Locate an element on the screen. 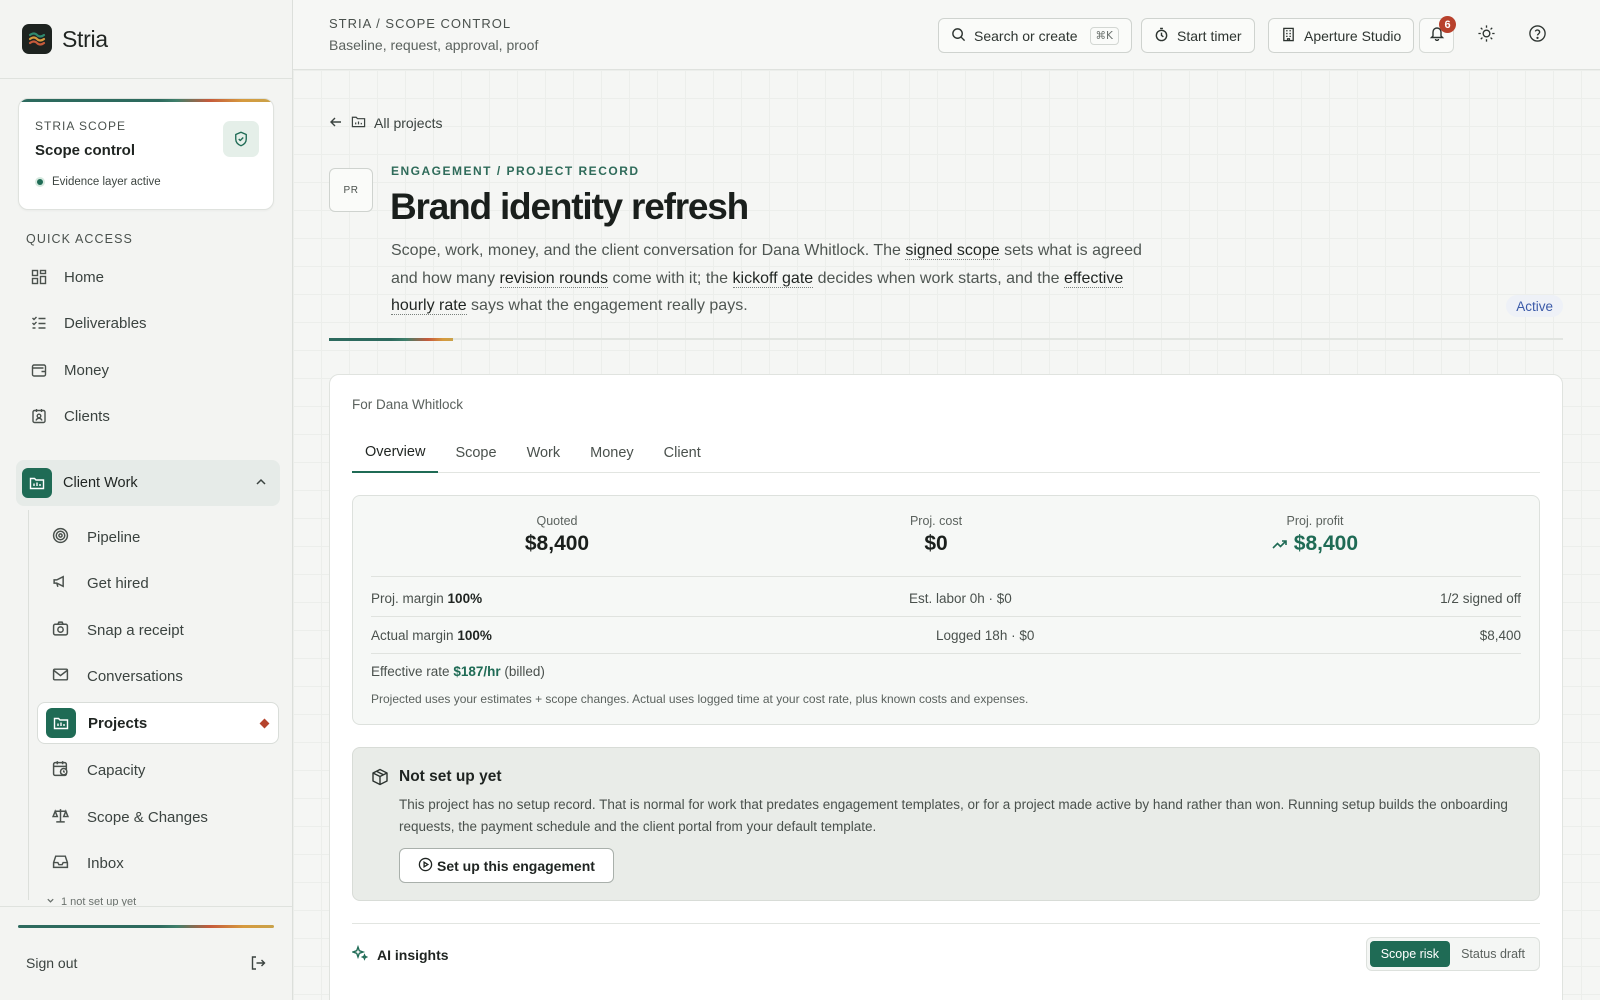 The width and height of the screenshot is (1600, 1000). sidebar-item-inbox: Inbox is located at coordinates (88, 863).